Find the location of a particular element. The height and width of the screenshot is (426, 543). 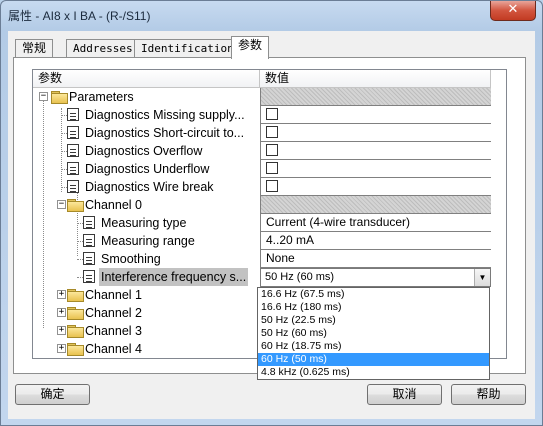

column-header-value: 数值 is located at coordinates (375, 79).